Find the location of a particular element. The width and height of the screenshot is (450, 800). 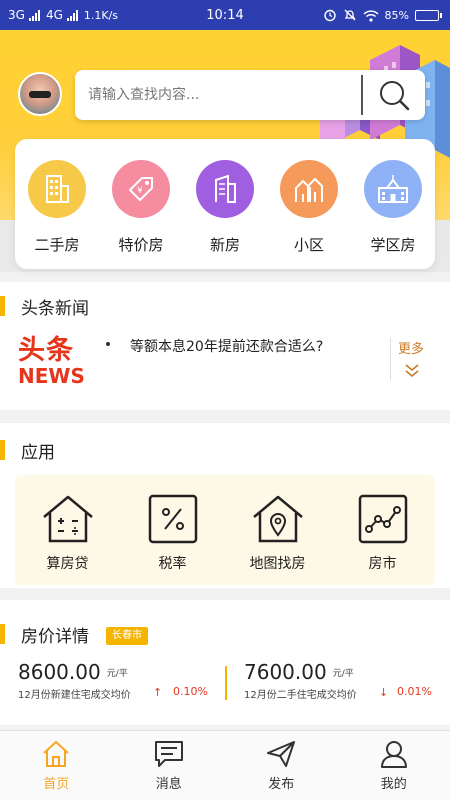

avatar is located at coordinates (40, 94).